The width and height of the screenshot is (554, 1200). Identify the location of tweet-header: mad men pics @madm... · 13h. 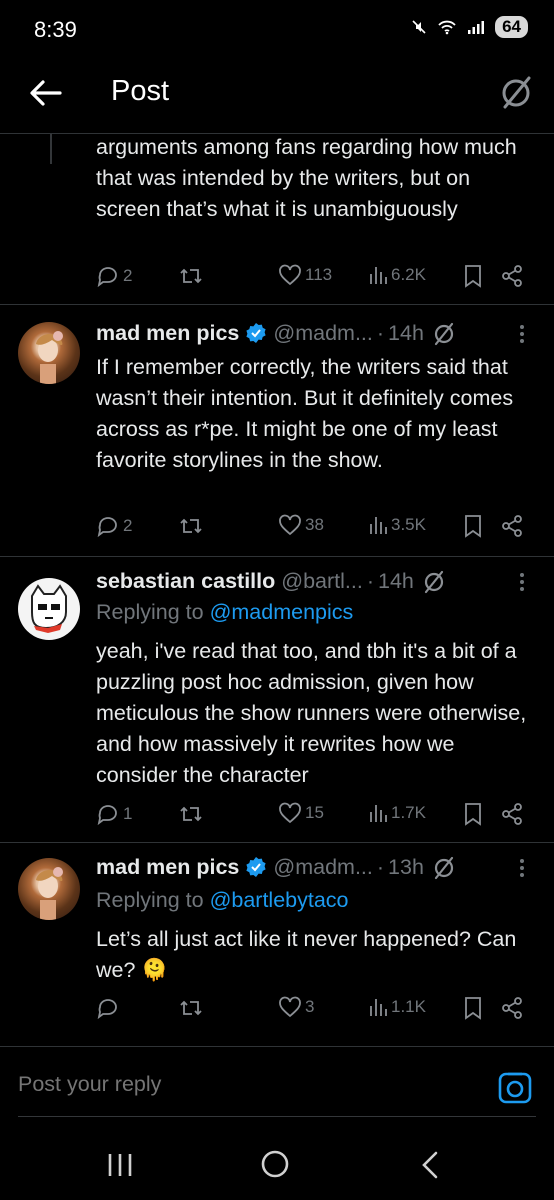
(316, 867).